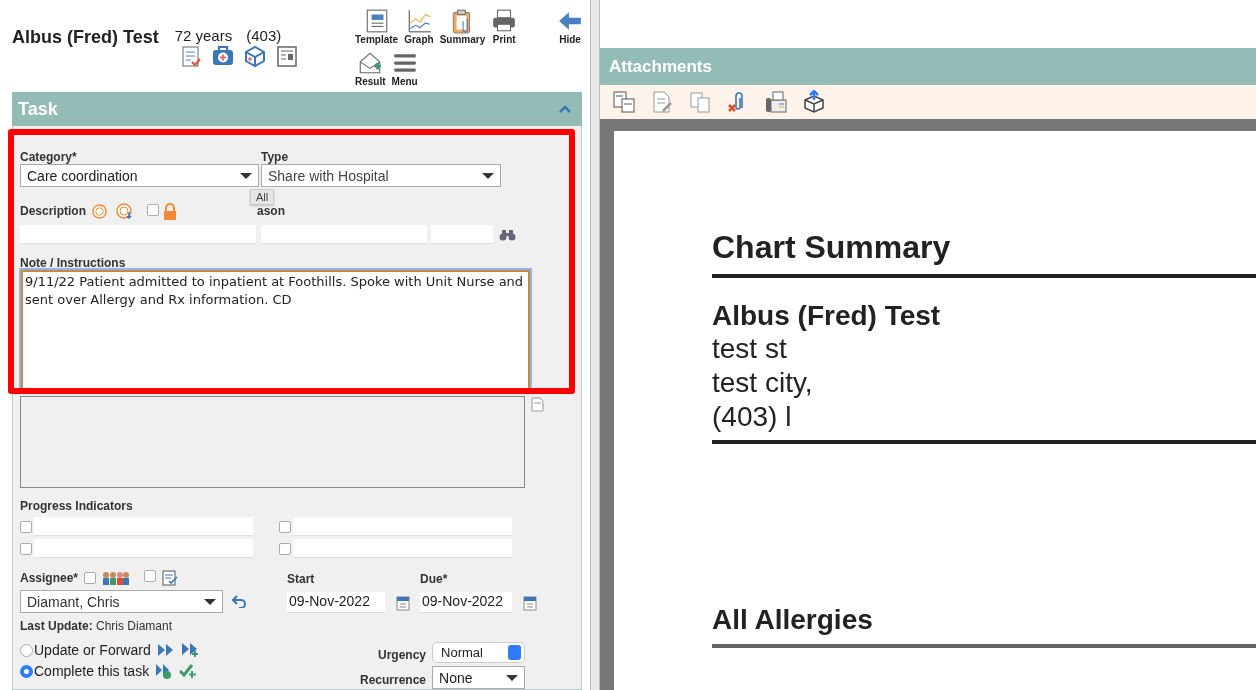 Image resolution: width=1256 pixels, height=690 pixels. Describe the element at coordinates (116, 577) in the screenshot. I see `people-group-icon` at that location.